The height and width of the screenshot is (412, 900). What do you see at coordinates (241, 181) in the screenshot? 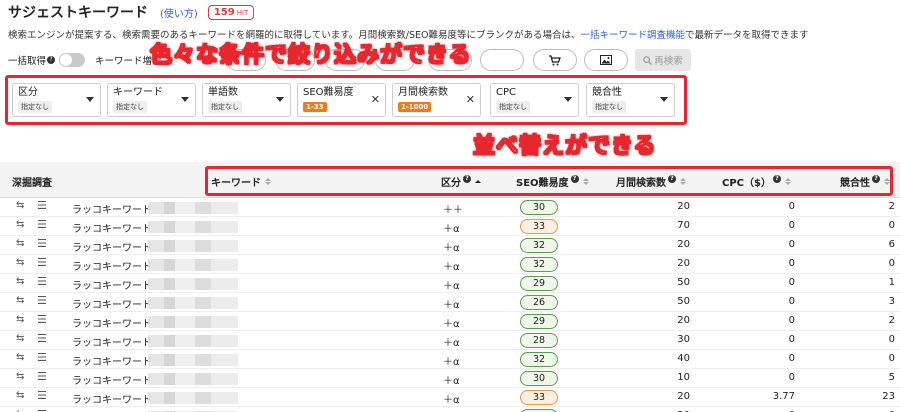
I see `column-header-keyword: キーワード` at bounding box center [241, 181].